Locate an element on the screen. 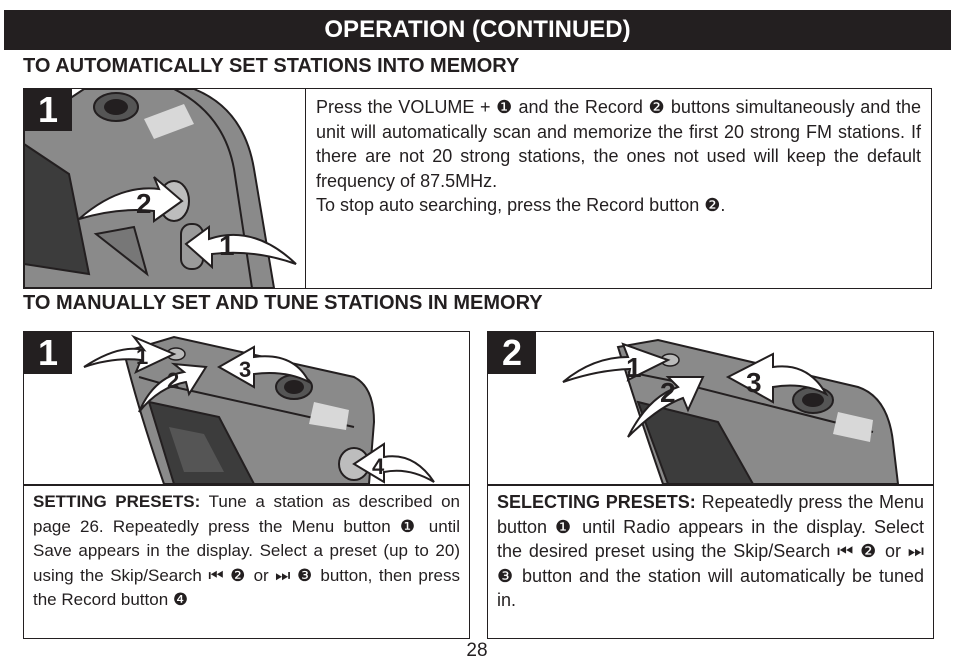 The image size is (954, 664). banner-title: OPERATION (CONTINUED) is located at coordinates (477, 29).